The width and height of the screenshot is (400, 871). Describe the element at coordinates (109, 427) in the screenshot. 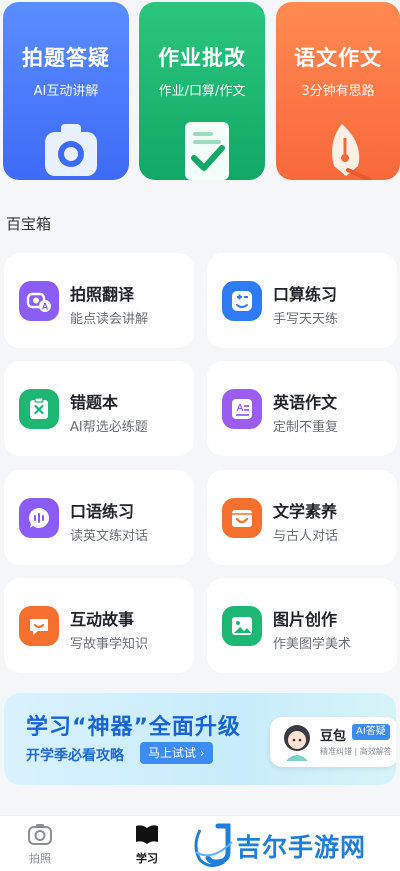

I see `tool-subtitle: AI帮选必练题` at that location.